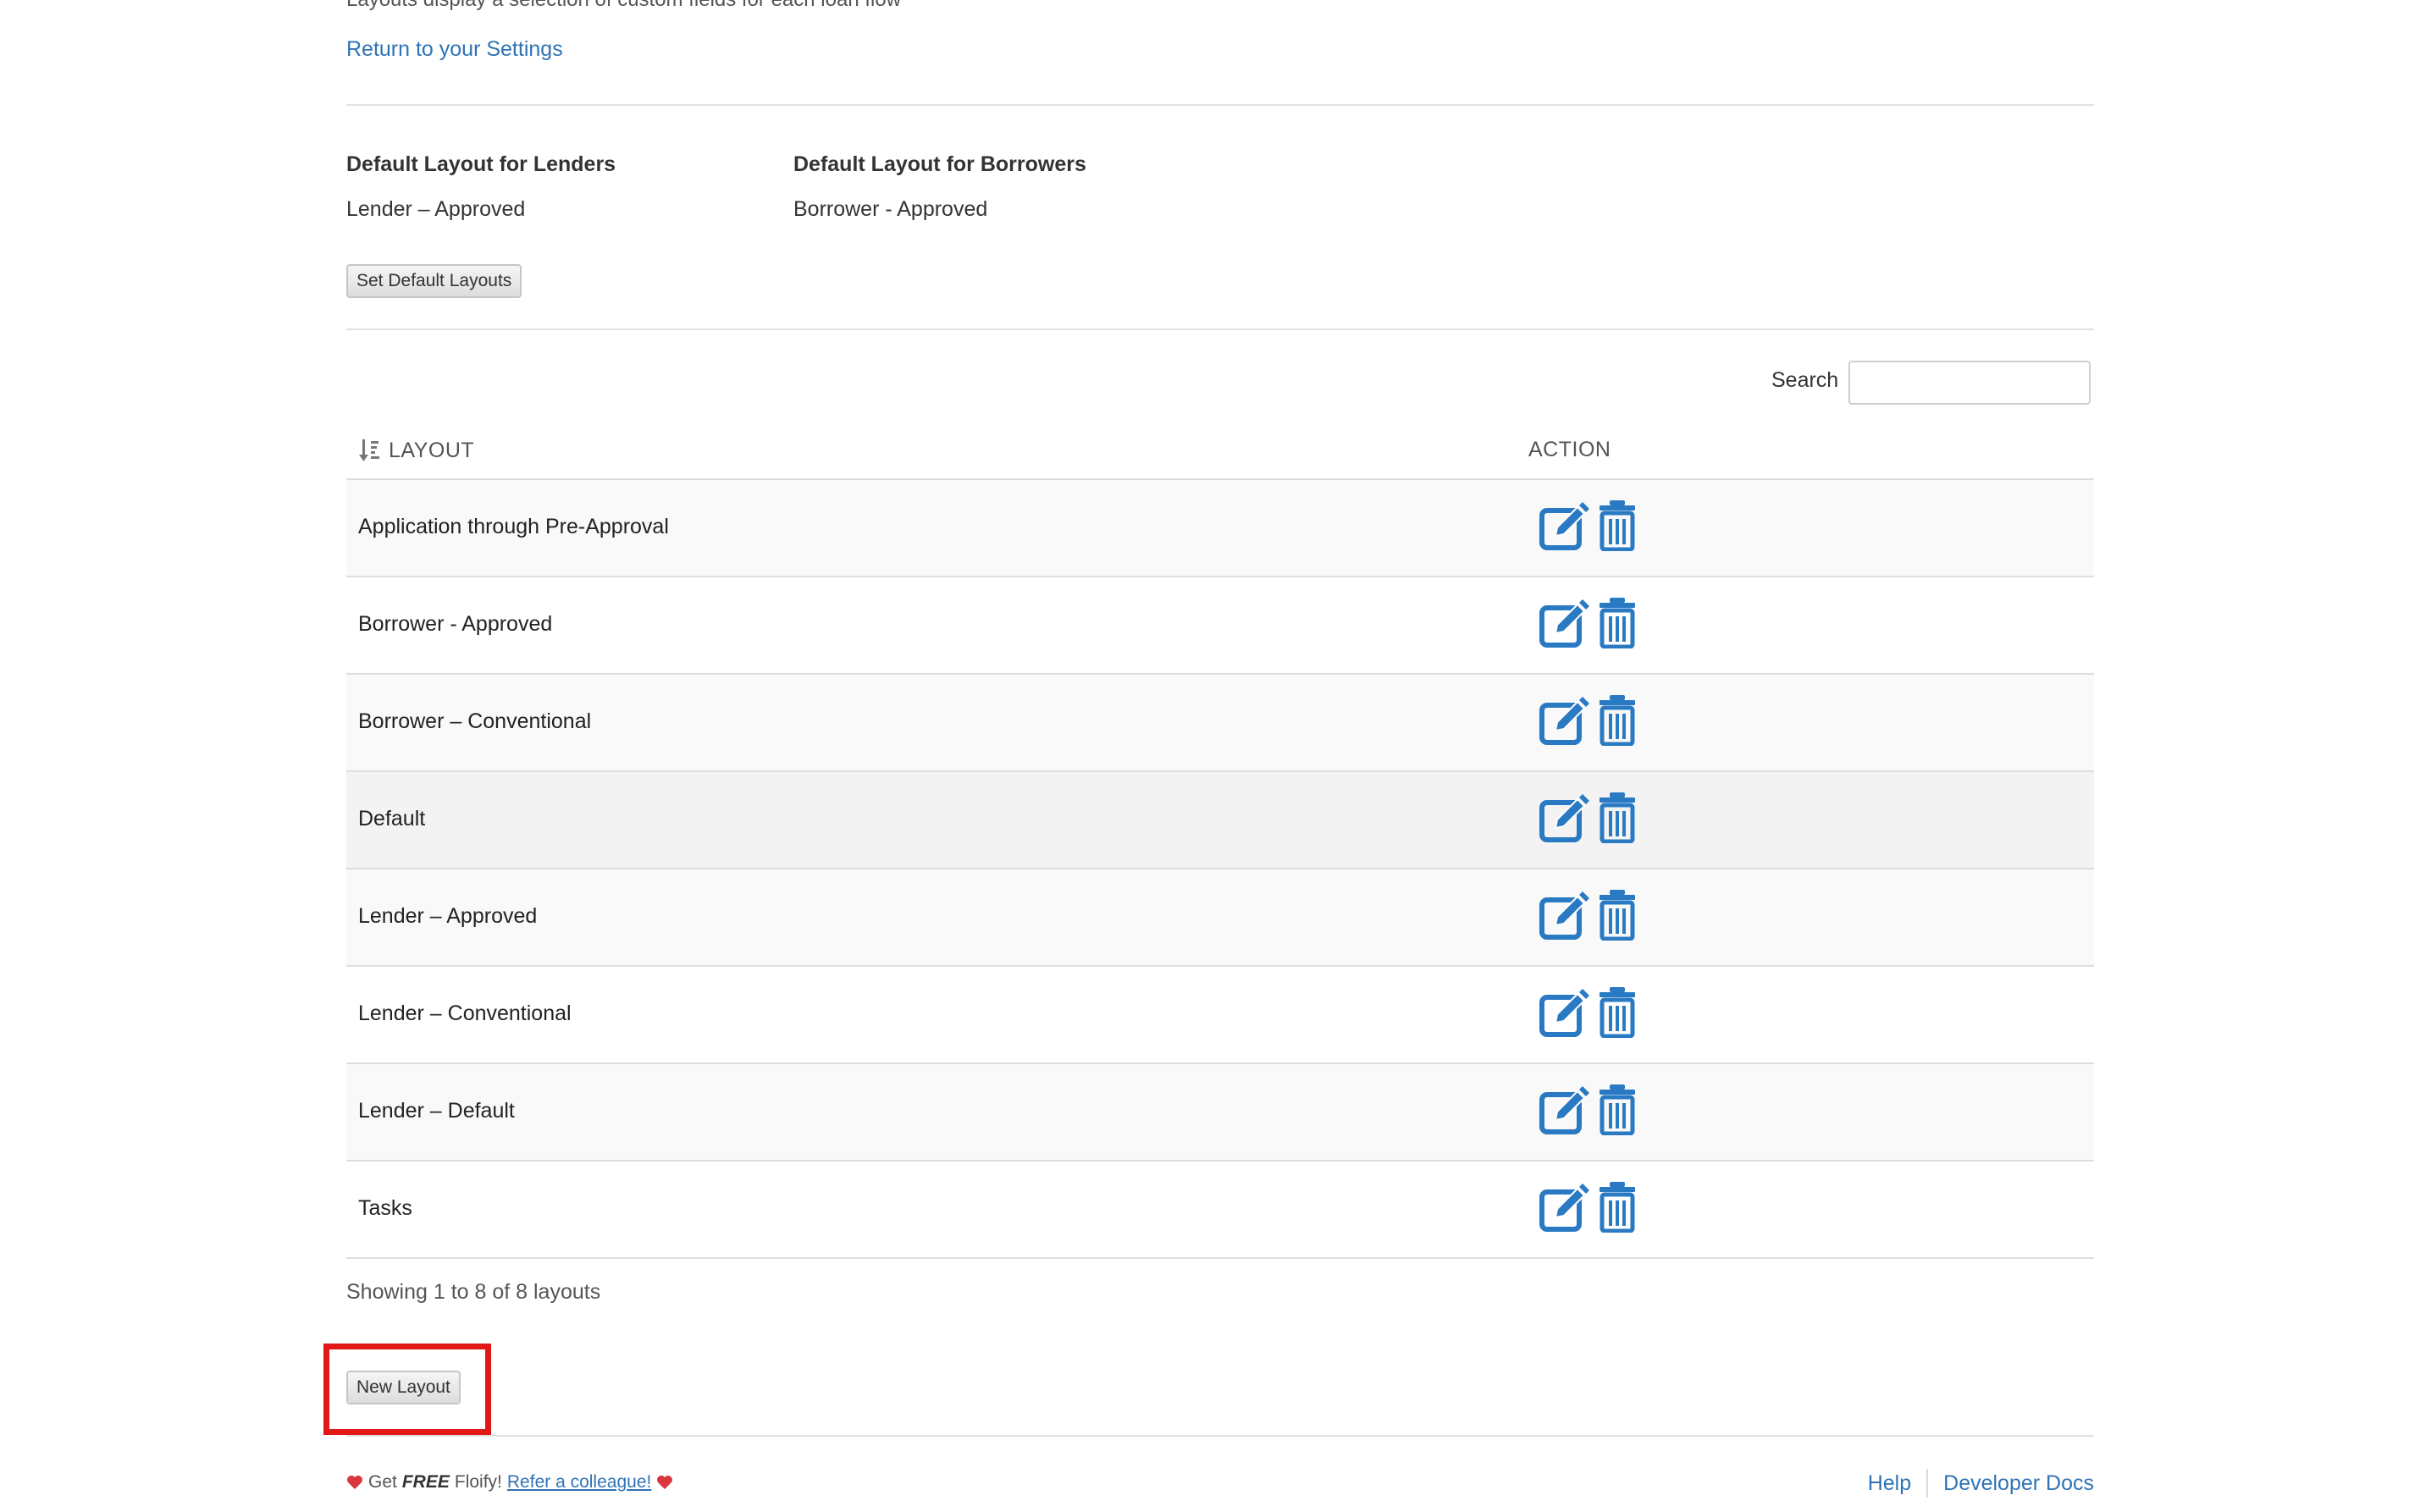 This screenshot has height=1512, width=2420. Describe the element at coordinates (369, 450) in the screenshot. I see `sort-alpha-icon` at that location.